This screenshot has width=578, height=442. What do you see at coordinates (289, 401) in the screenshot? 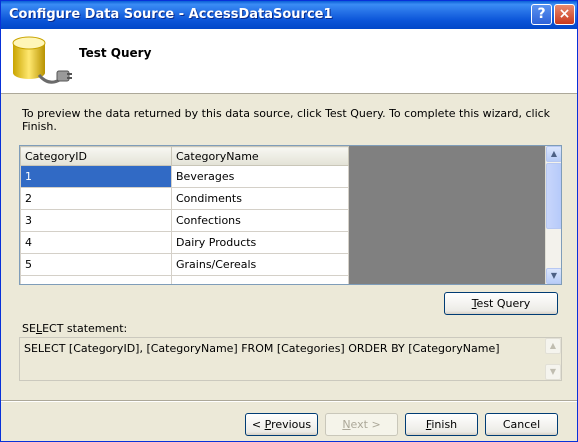
I see `footer-separator` at bounding box center [289, 401].